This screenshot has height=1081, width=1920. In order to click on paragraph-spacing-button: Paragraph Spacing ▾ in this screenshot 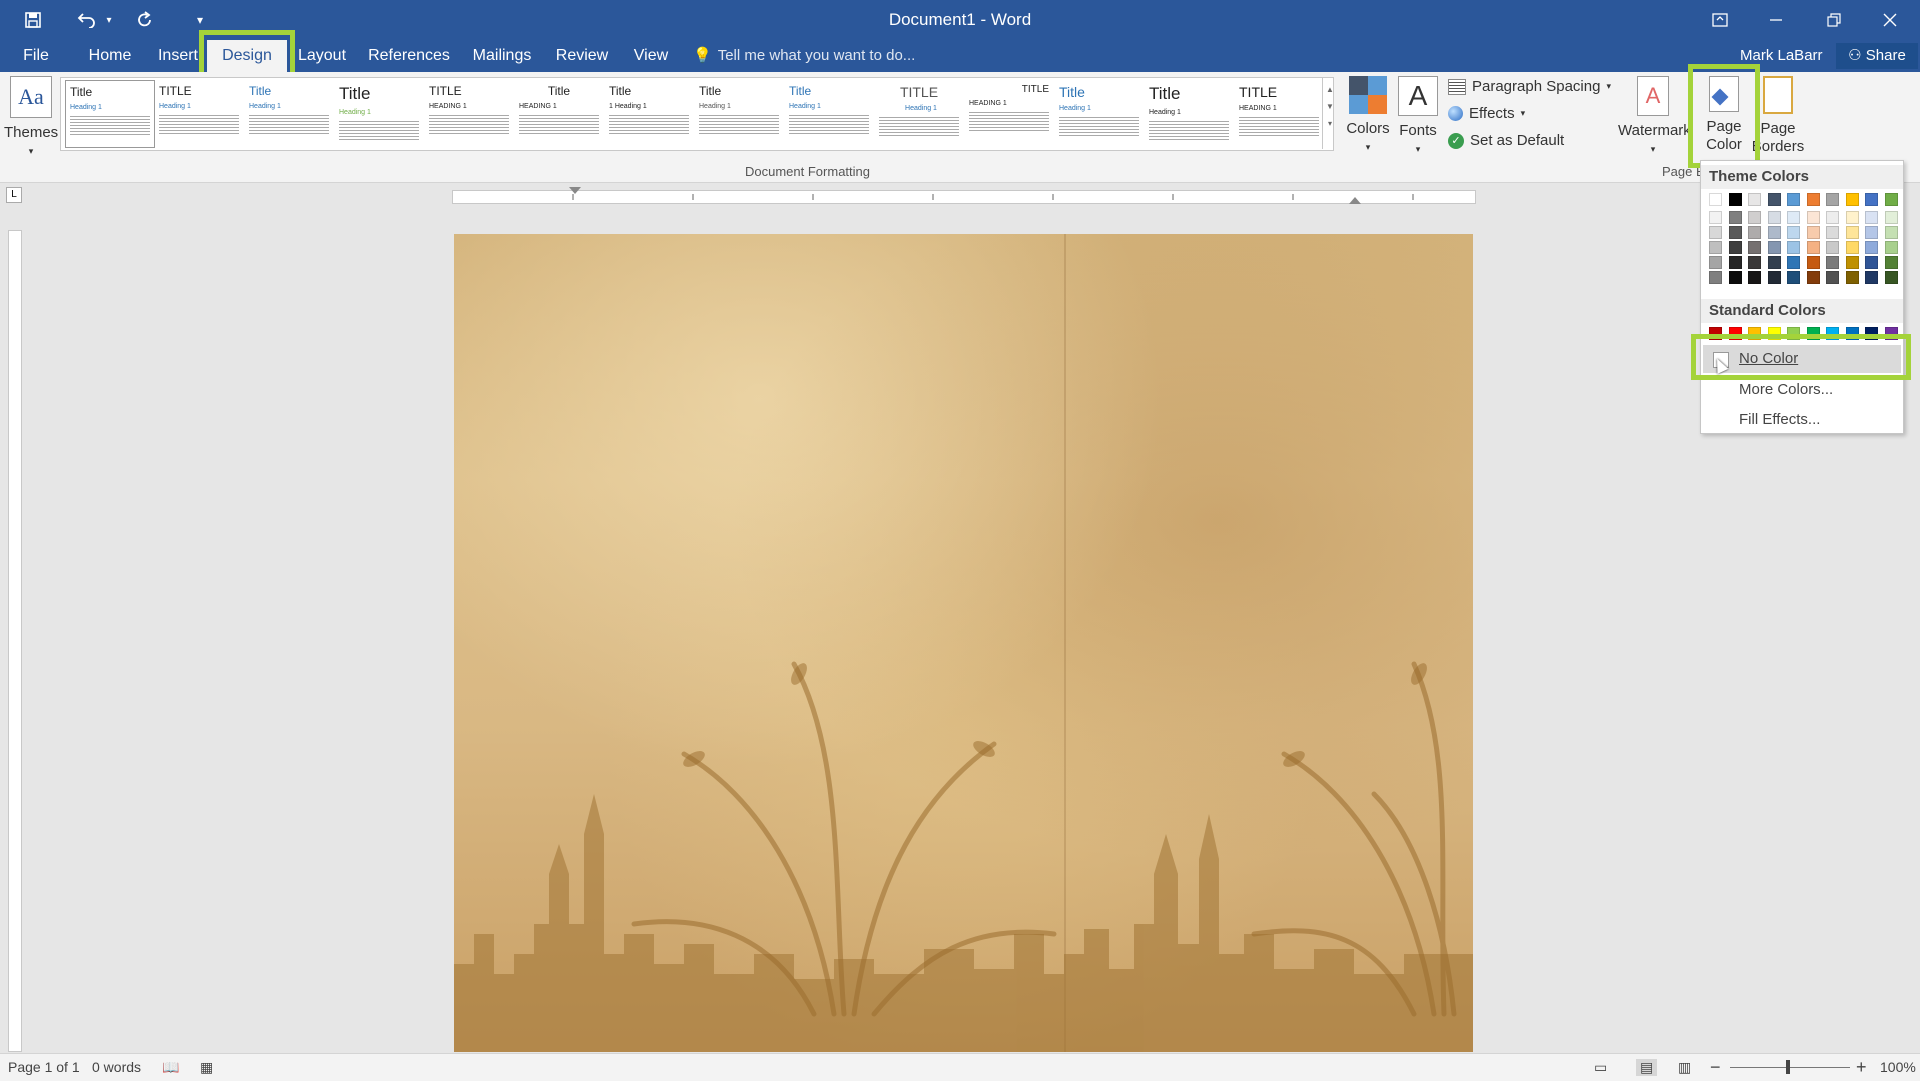, I will do `click(1529, 86)`.